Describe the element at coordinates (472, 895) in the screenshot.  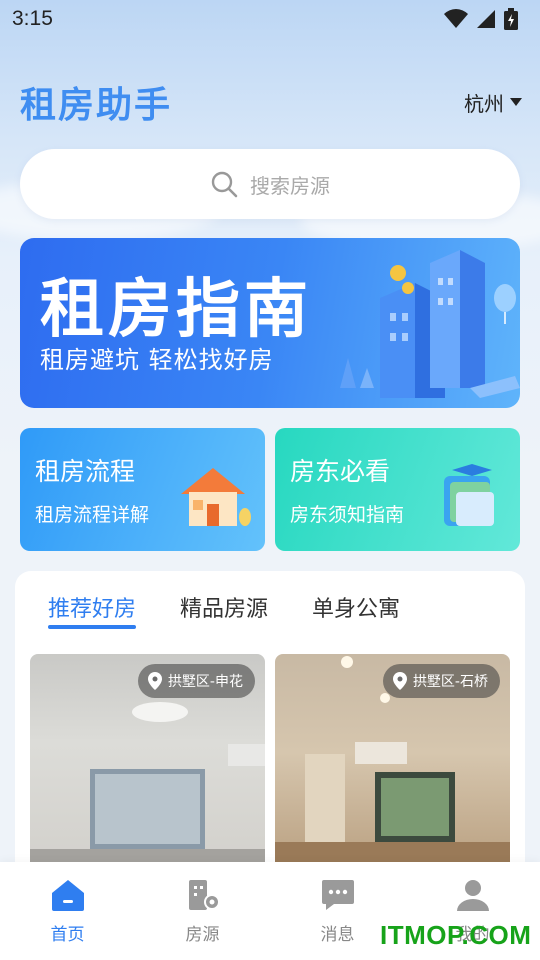
I see `user-icon` at that location.